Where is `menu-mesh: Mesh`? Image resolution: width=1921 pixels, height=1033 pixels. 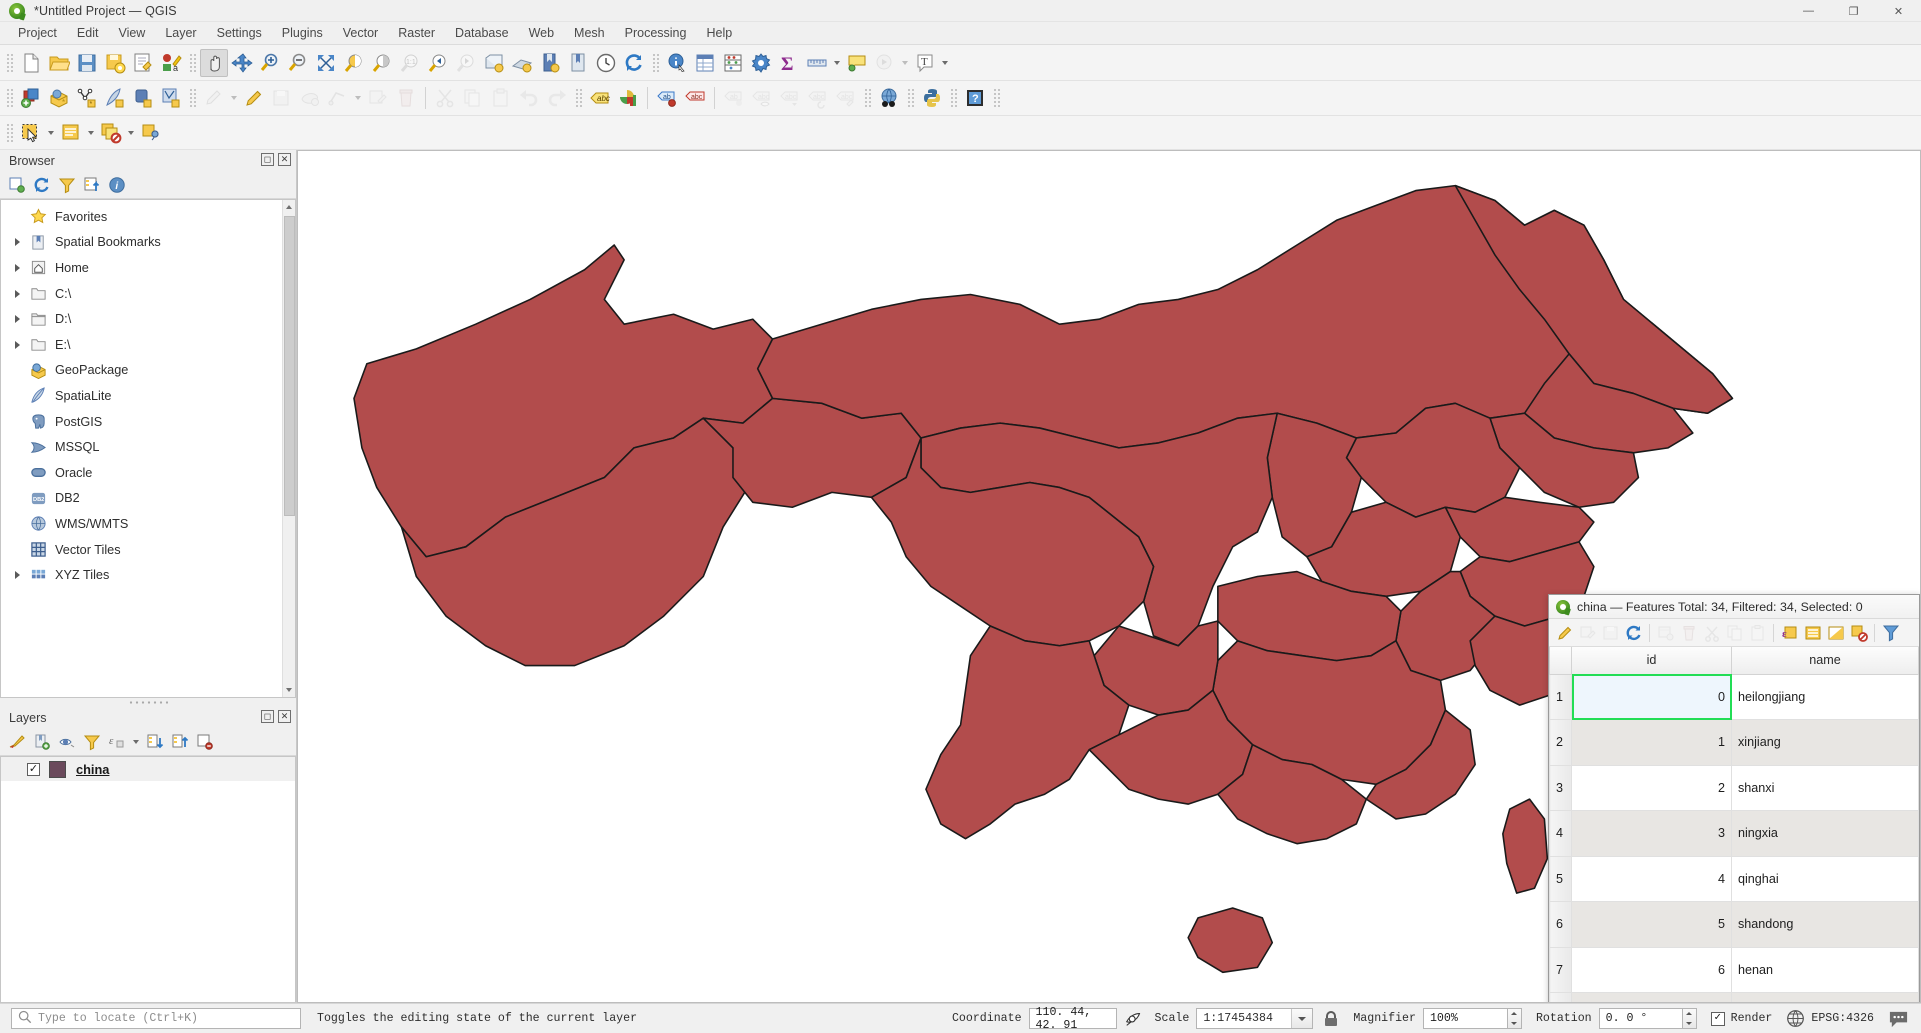
menu-mesh: Mesh is located at coordinates (589, 33).